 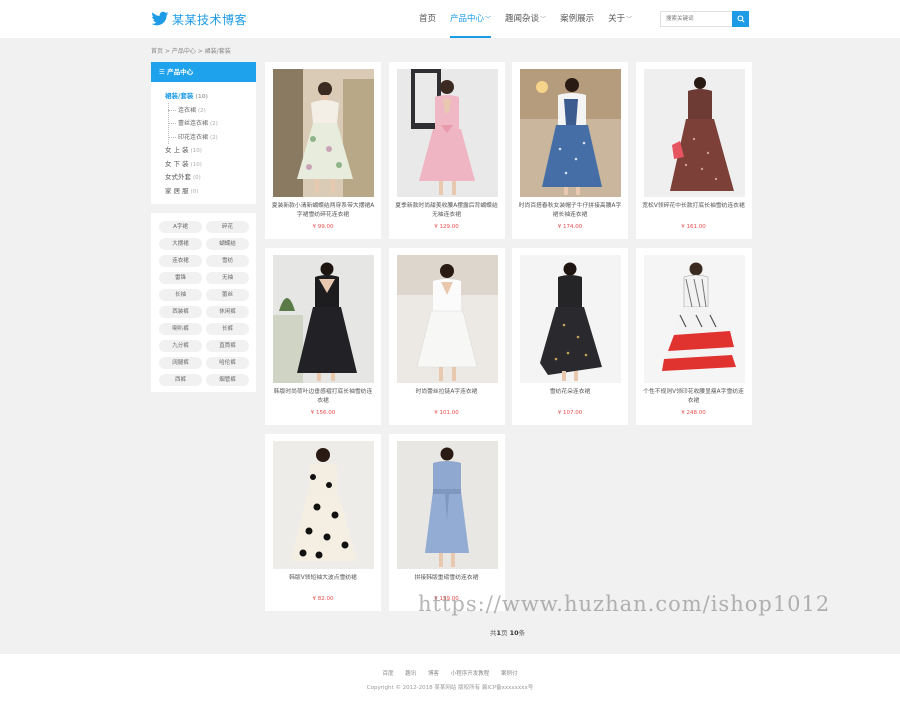 What do you see at coordinates (180, 227) in the screenshot?
I see `tag-chip: A字裙` at bounding box center [180, 227].